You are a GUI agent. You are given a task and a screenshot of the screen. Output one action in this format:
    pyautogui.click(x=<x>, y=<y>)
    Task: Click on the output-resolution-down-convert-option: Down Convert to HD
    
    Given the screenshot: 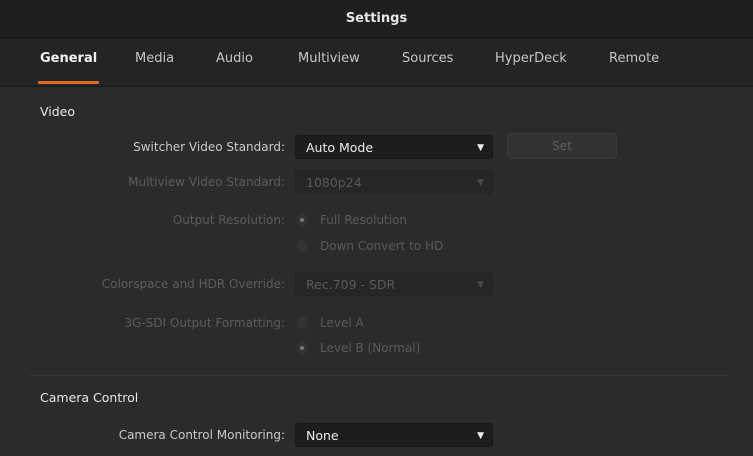 What is the action you would take?
    pyautogui.click(x=369, y=246)
    